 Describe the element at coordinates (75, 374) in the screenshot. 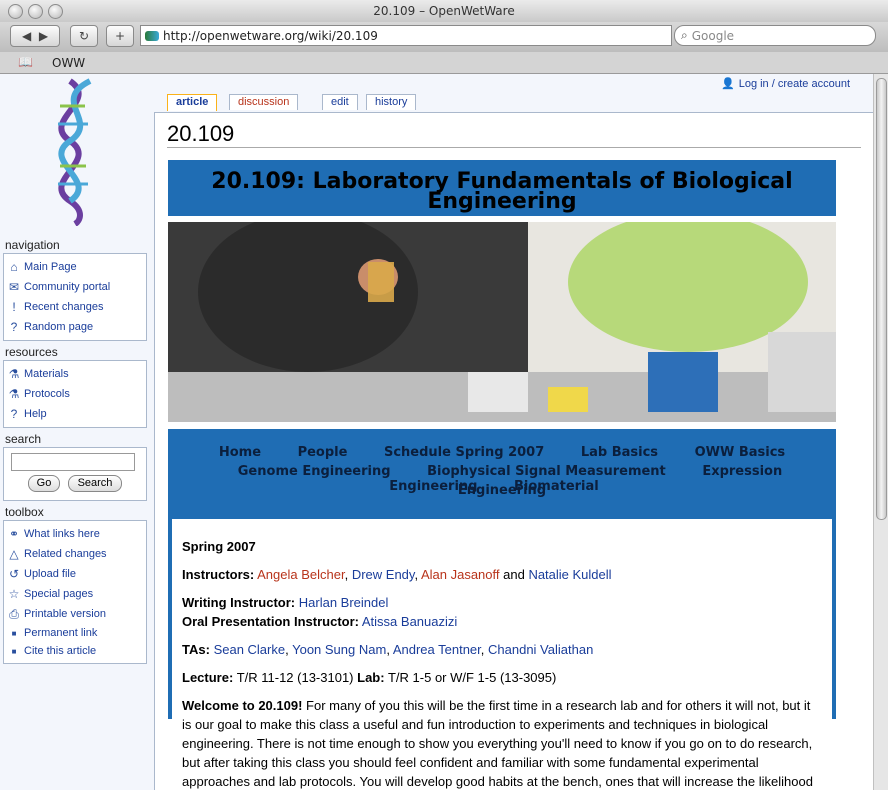

I see `resource-materials: ⚗ Materials` at that location.